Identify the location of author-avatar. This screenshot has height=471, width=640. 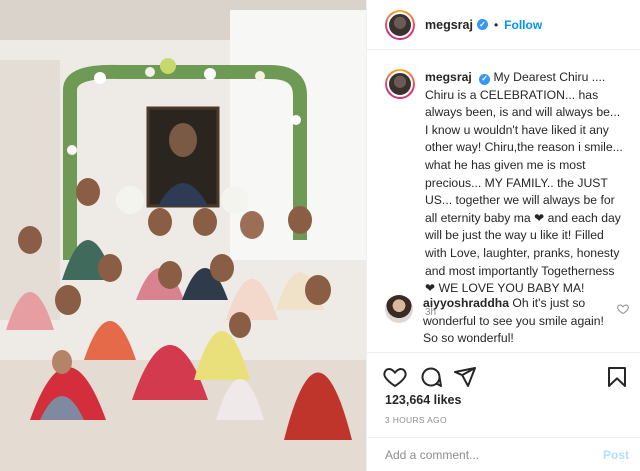
(400, 24).